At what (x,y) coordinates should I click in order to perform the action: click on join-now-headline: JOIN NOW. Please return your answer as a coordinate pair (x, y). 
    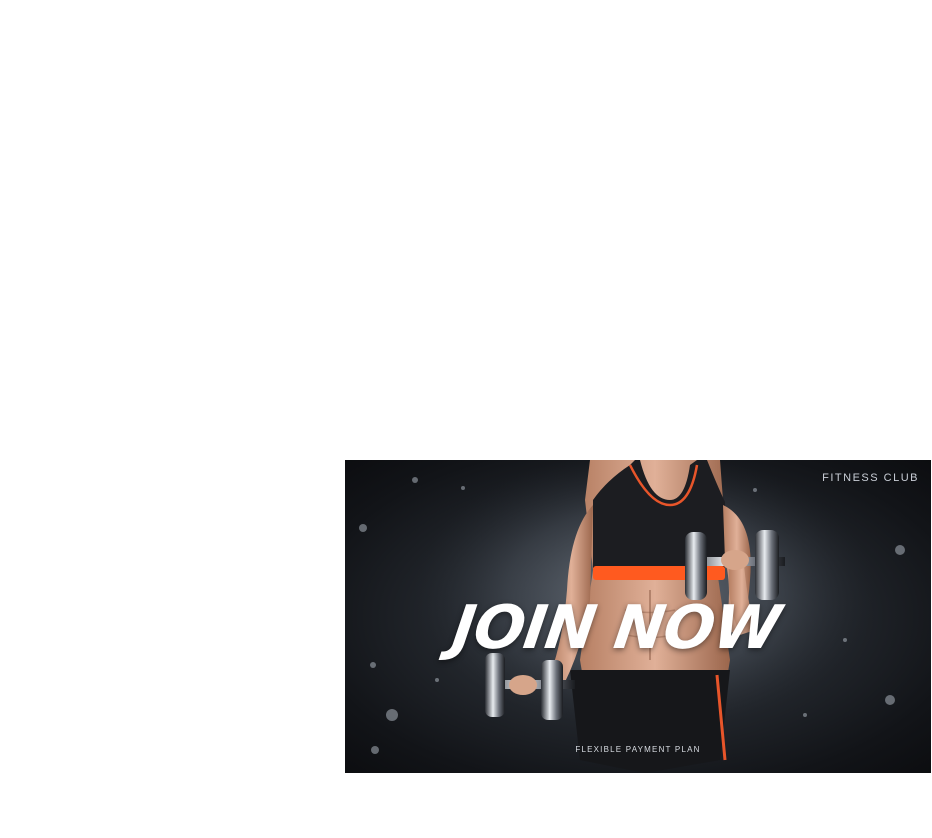
    Looking at the image, I should click on (616, 628).